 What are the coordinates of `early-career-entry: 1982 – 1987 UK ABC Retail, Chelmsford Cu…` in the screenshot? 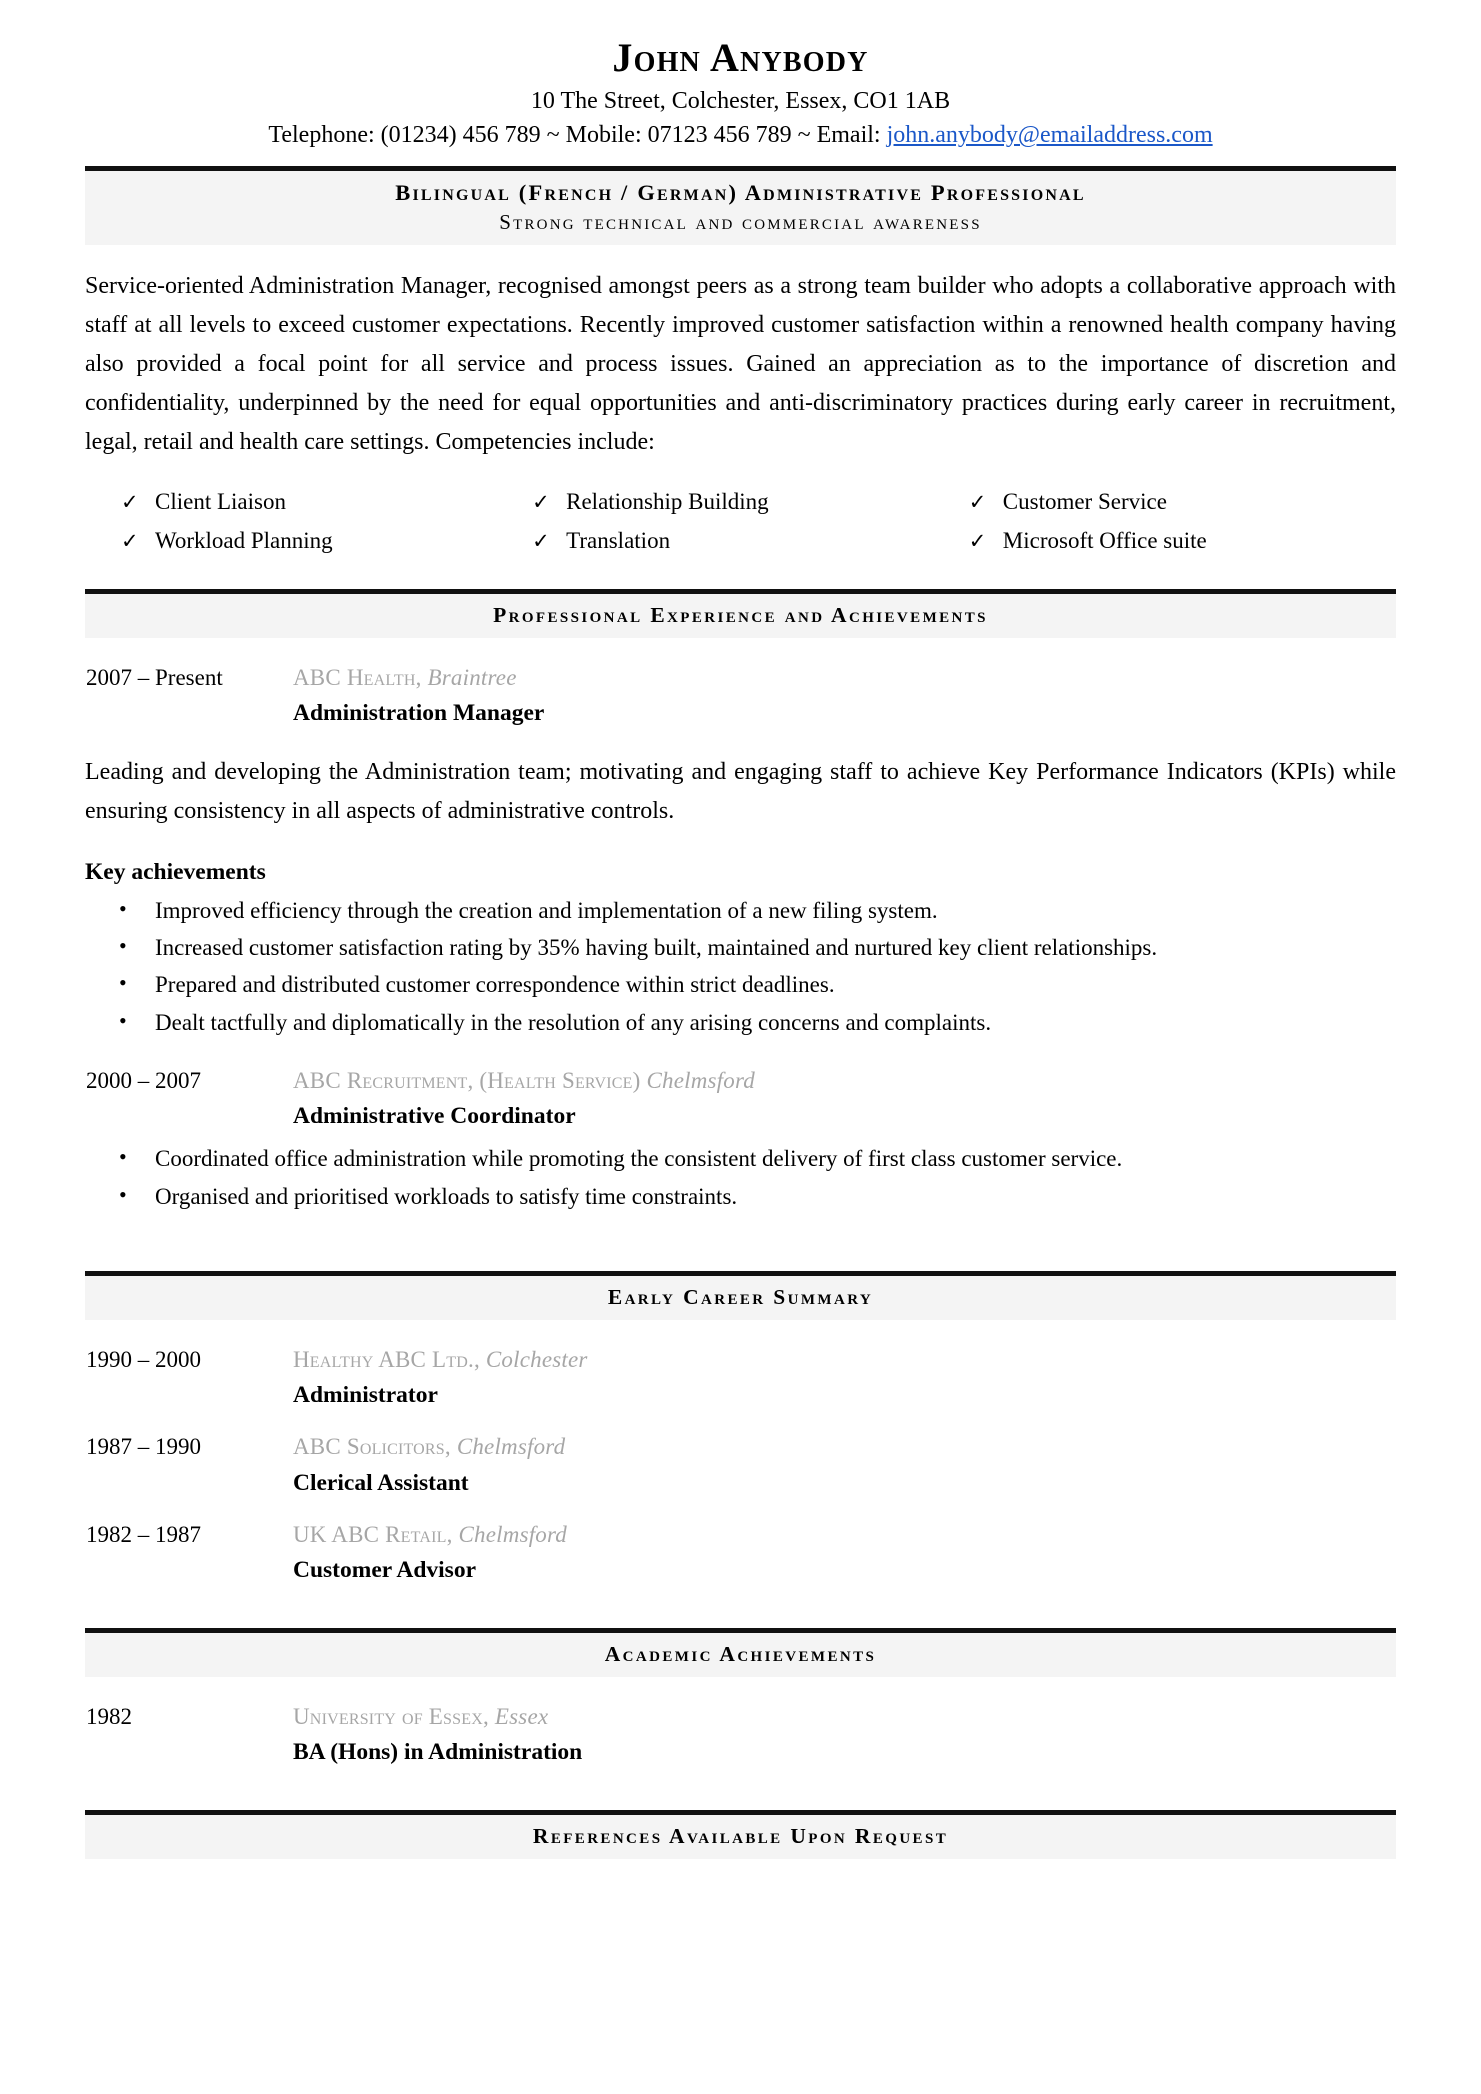 It's located at (740, 1553).